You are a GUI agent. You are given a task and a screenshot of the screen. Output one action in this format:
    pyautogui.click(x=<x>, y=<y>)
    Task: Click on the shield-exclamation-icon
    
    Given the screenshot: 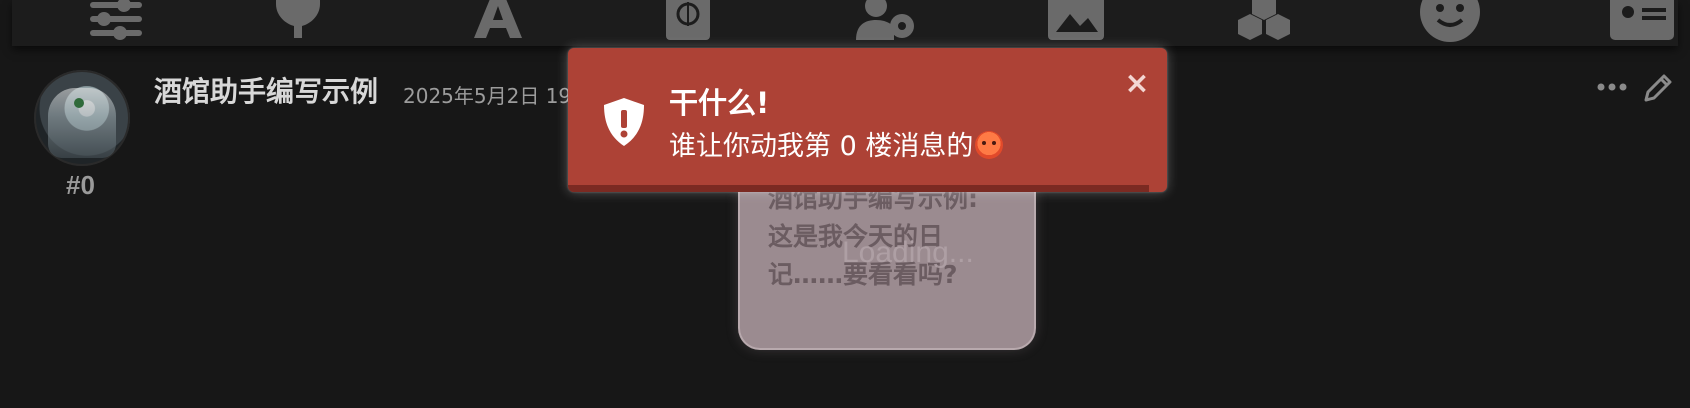 What is the action you would take?
    pyautogui.click(x=624, y=122)
    